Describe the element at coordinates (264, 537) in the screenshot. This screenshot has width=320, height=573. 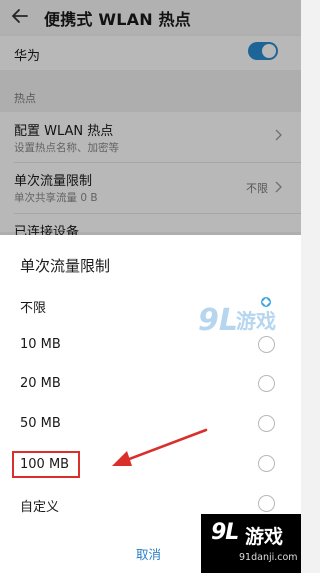
I see `watermark-text: 游戏` at that location.